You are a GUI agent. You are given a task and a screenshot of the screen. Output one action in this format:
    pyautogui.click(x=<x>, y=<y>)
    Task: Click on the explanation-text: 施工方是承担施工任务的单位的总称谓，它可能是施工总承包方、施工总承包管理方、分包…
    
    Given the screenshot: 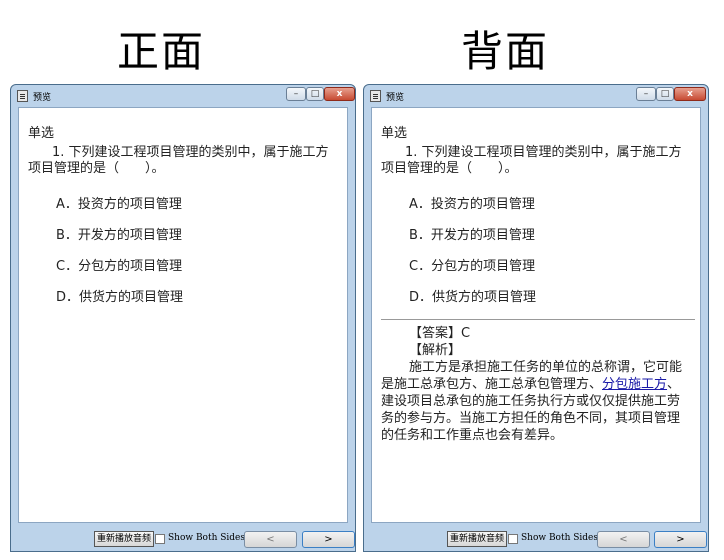 What is the action you would take?
    pyautogui.click(x=533, y=401)
    